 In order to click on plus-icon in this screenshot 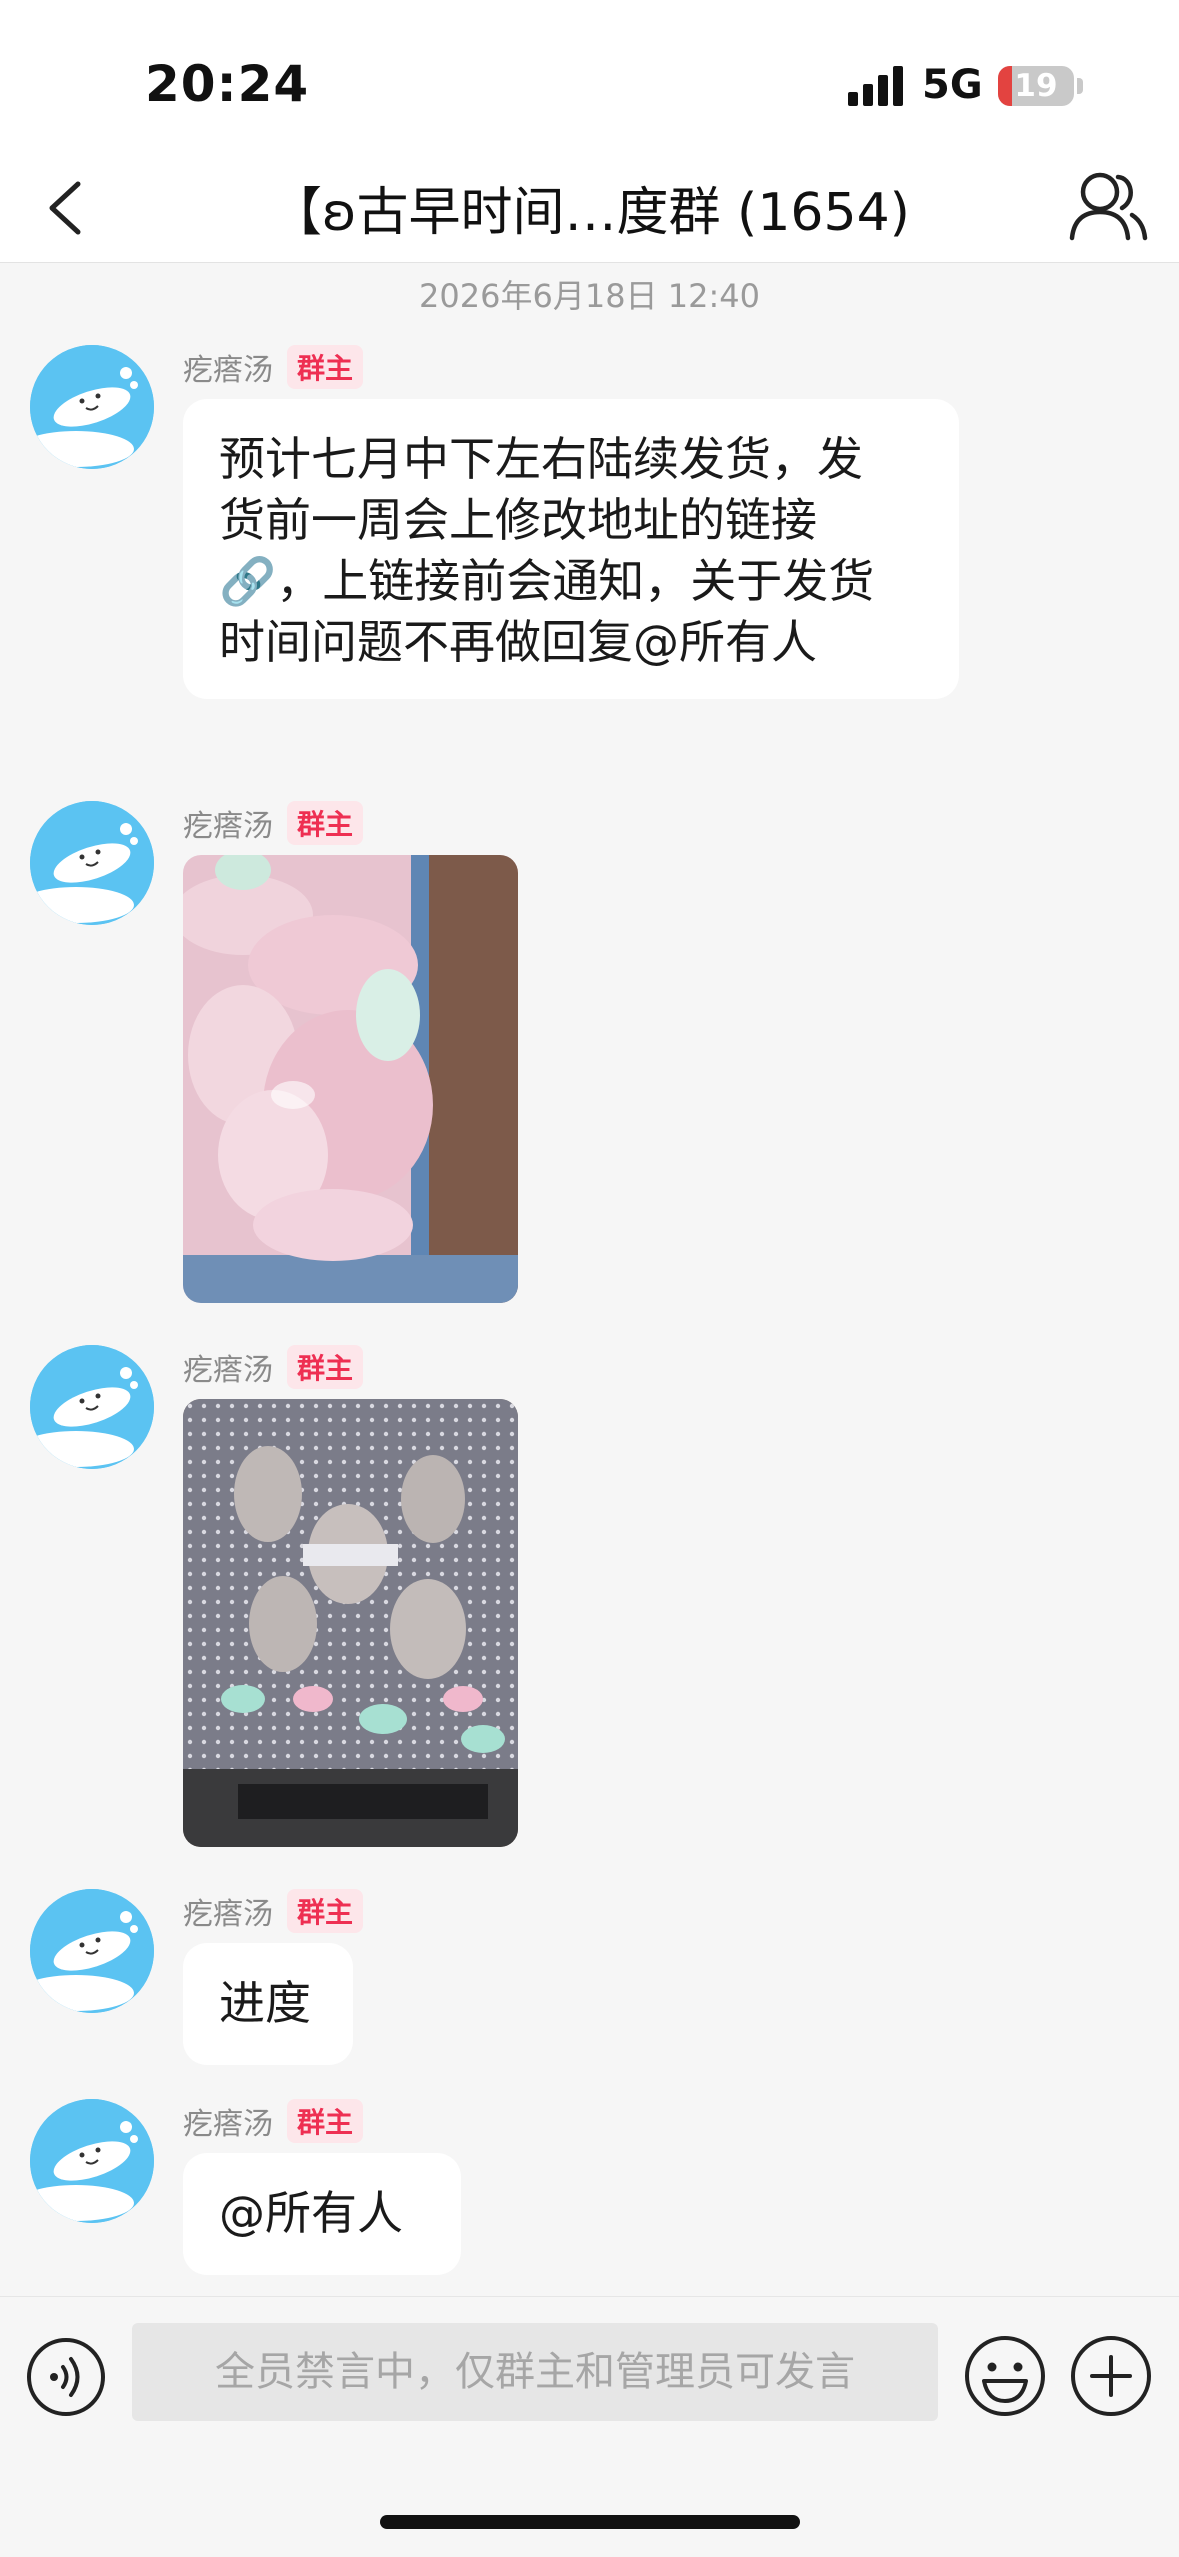, I will do `click(1111, 2376)`.